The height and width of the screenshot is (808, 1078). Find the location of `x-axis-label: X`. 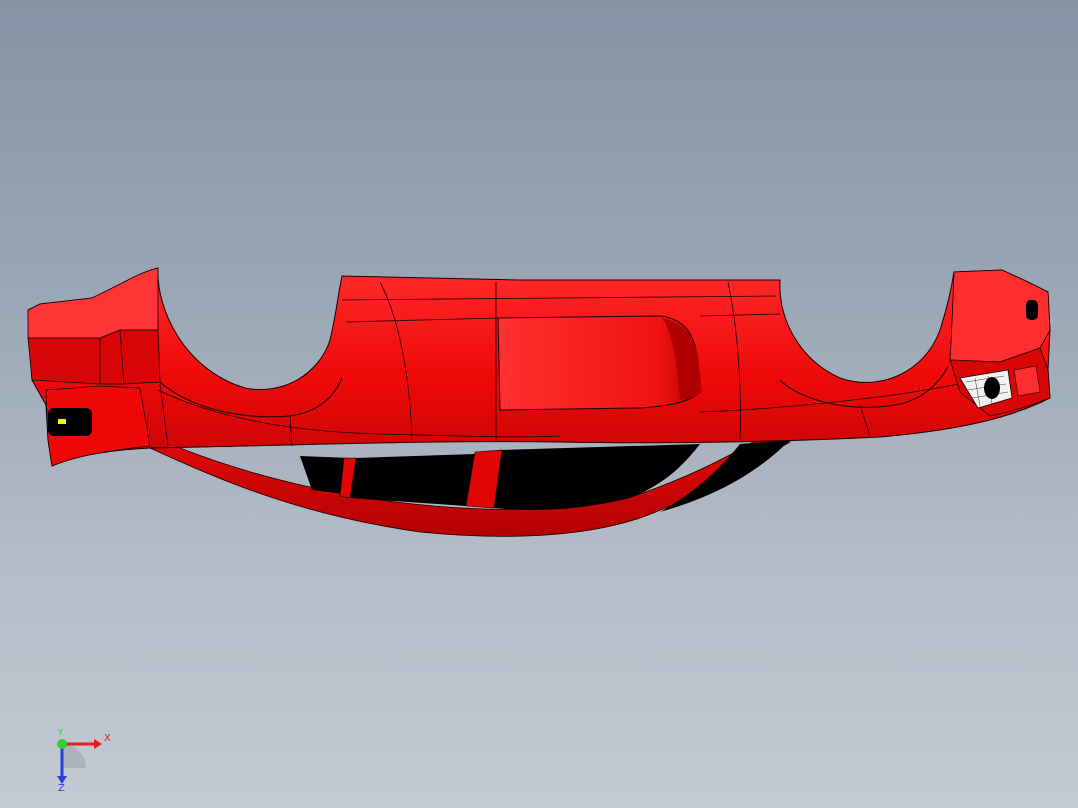

x-axis-label: X is located at coordinates (107, 738).